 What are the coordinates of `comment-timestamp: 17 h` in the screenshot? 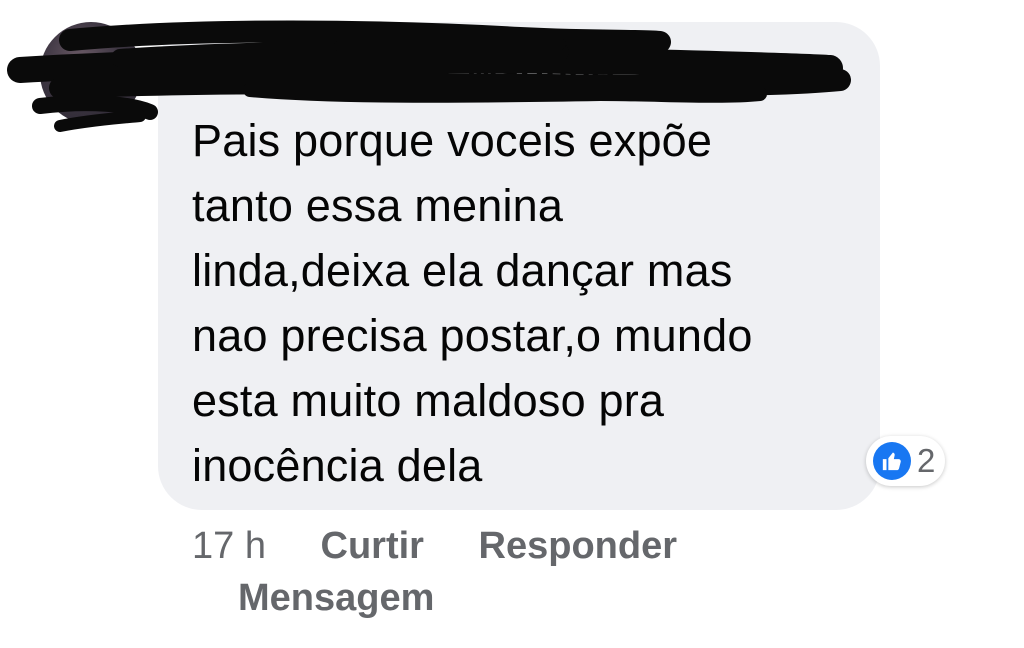 It's located at (229, 546).